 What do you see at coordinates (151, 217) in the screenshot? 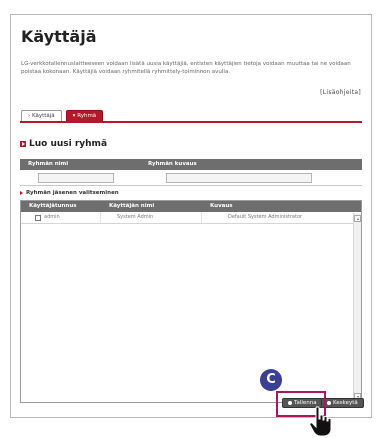
I see `user-name: System Admin` at bounding box center [151, 217].